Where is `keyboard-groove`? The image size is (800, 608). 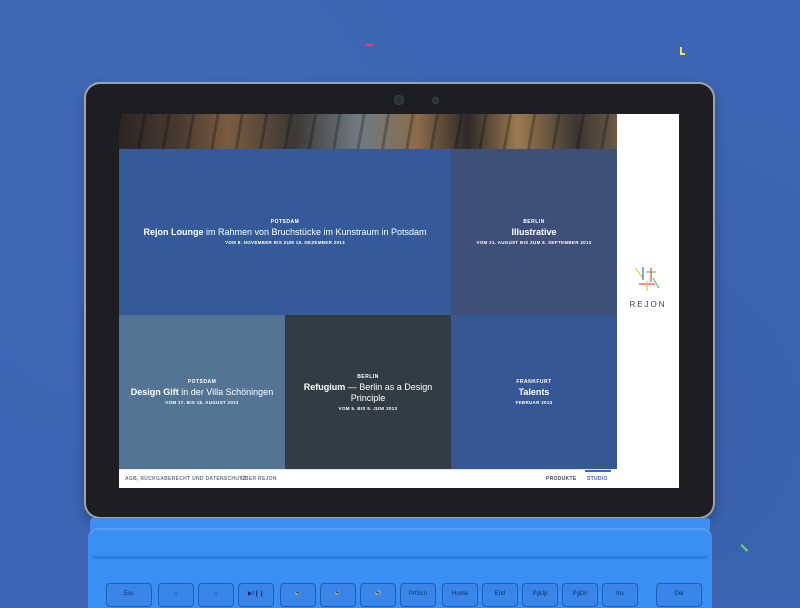
keyboard-groove is located at coordinates (400, 557).